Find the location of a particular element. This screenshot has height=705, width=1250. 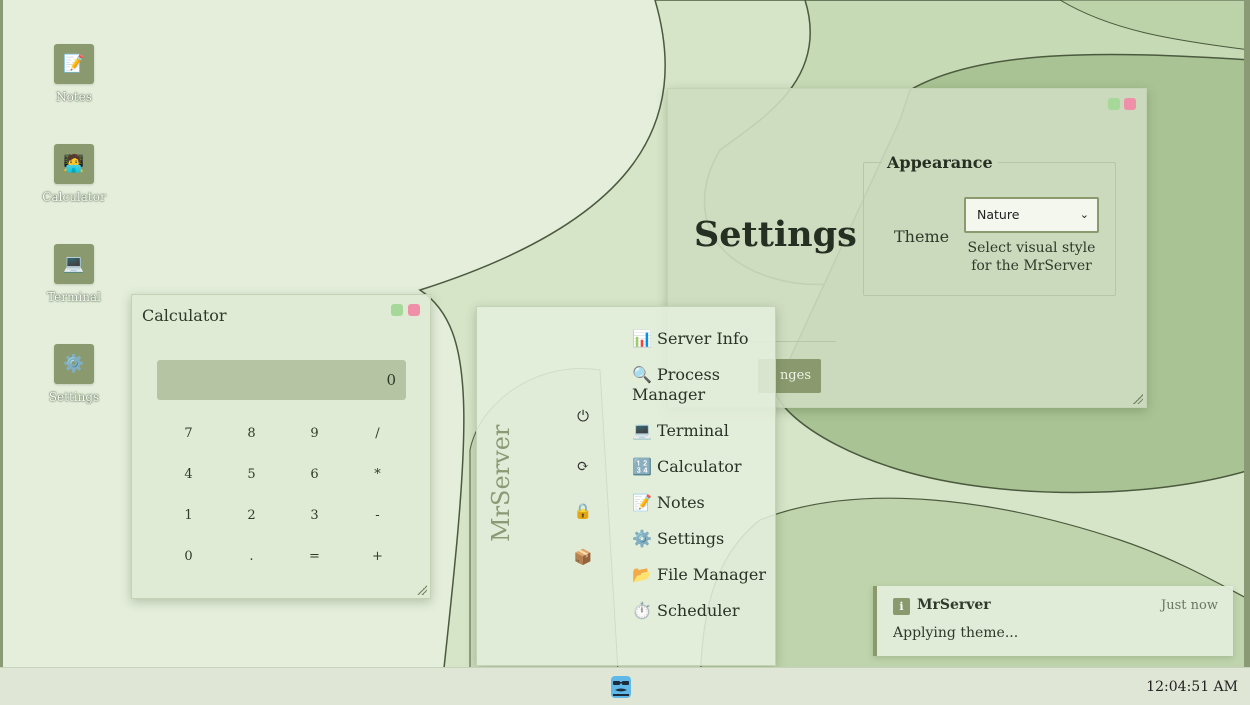

key-add: + is located at coordinates (377, 556).